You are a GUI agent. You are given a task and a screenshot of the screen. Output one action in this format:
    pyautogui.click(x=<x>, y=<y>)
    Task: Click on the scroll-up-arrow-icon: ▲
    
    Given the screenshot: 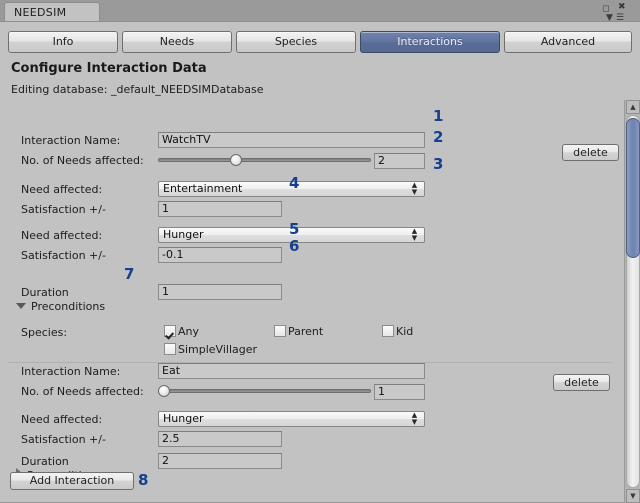 What is the action you would take?
    pyautogui.click(x=633, y=107)
    